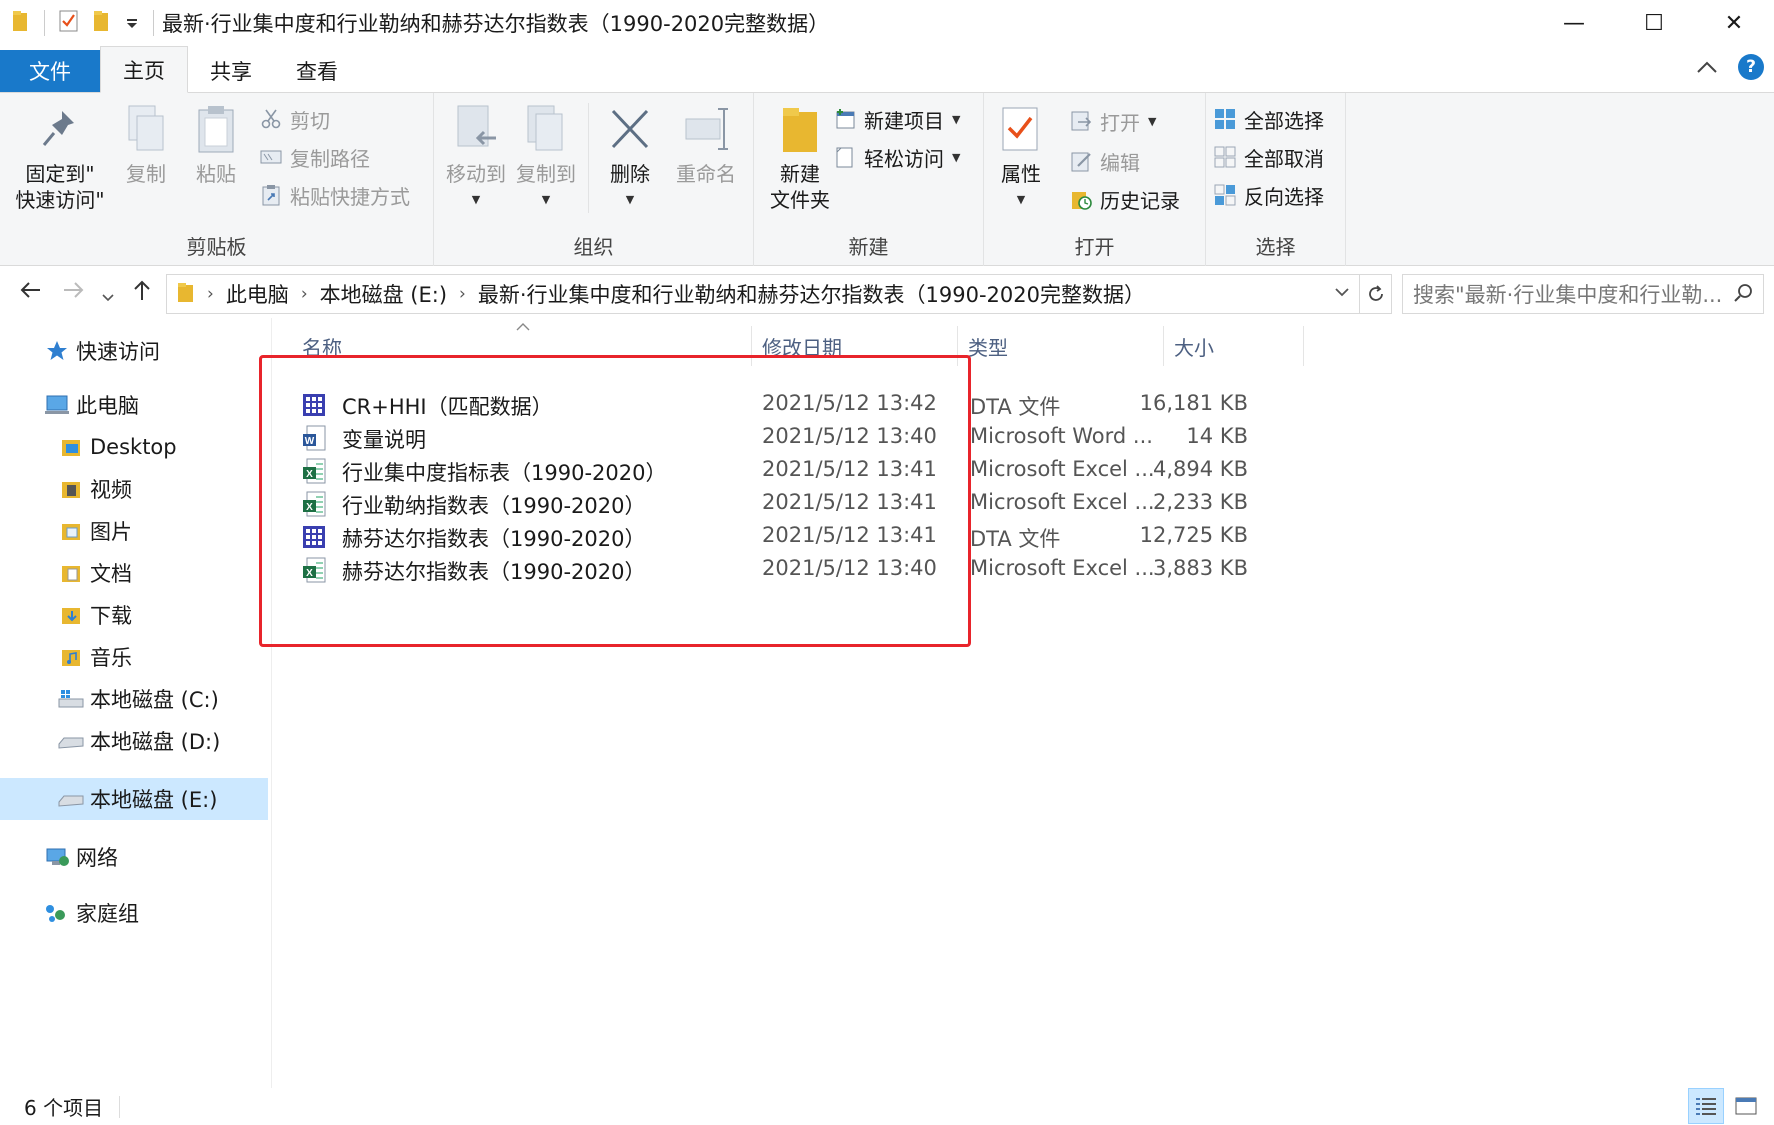 This screenshot has height=1125, width=1774. What do you see at coordinates (1707, 67) in the screenshot?
I see `collapse-ribbon-icon` at bounding box center [1707, 67].